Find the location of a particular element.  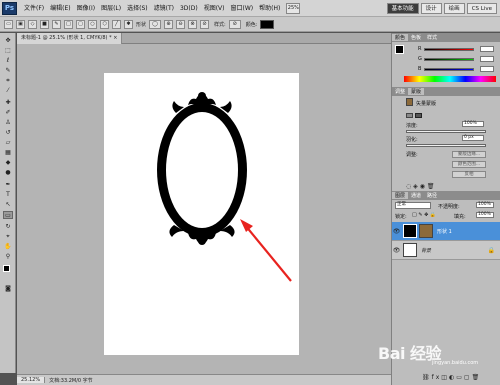

add-mask-icon: ◫ is located at coordinates (445, 377).